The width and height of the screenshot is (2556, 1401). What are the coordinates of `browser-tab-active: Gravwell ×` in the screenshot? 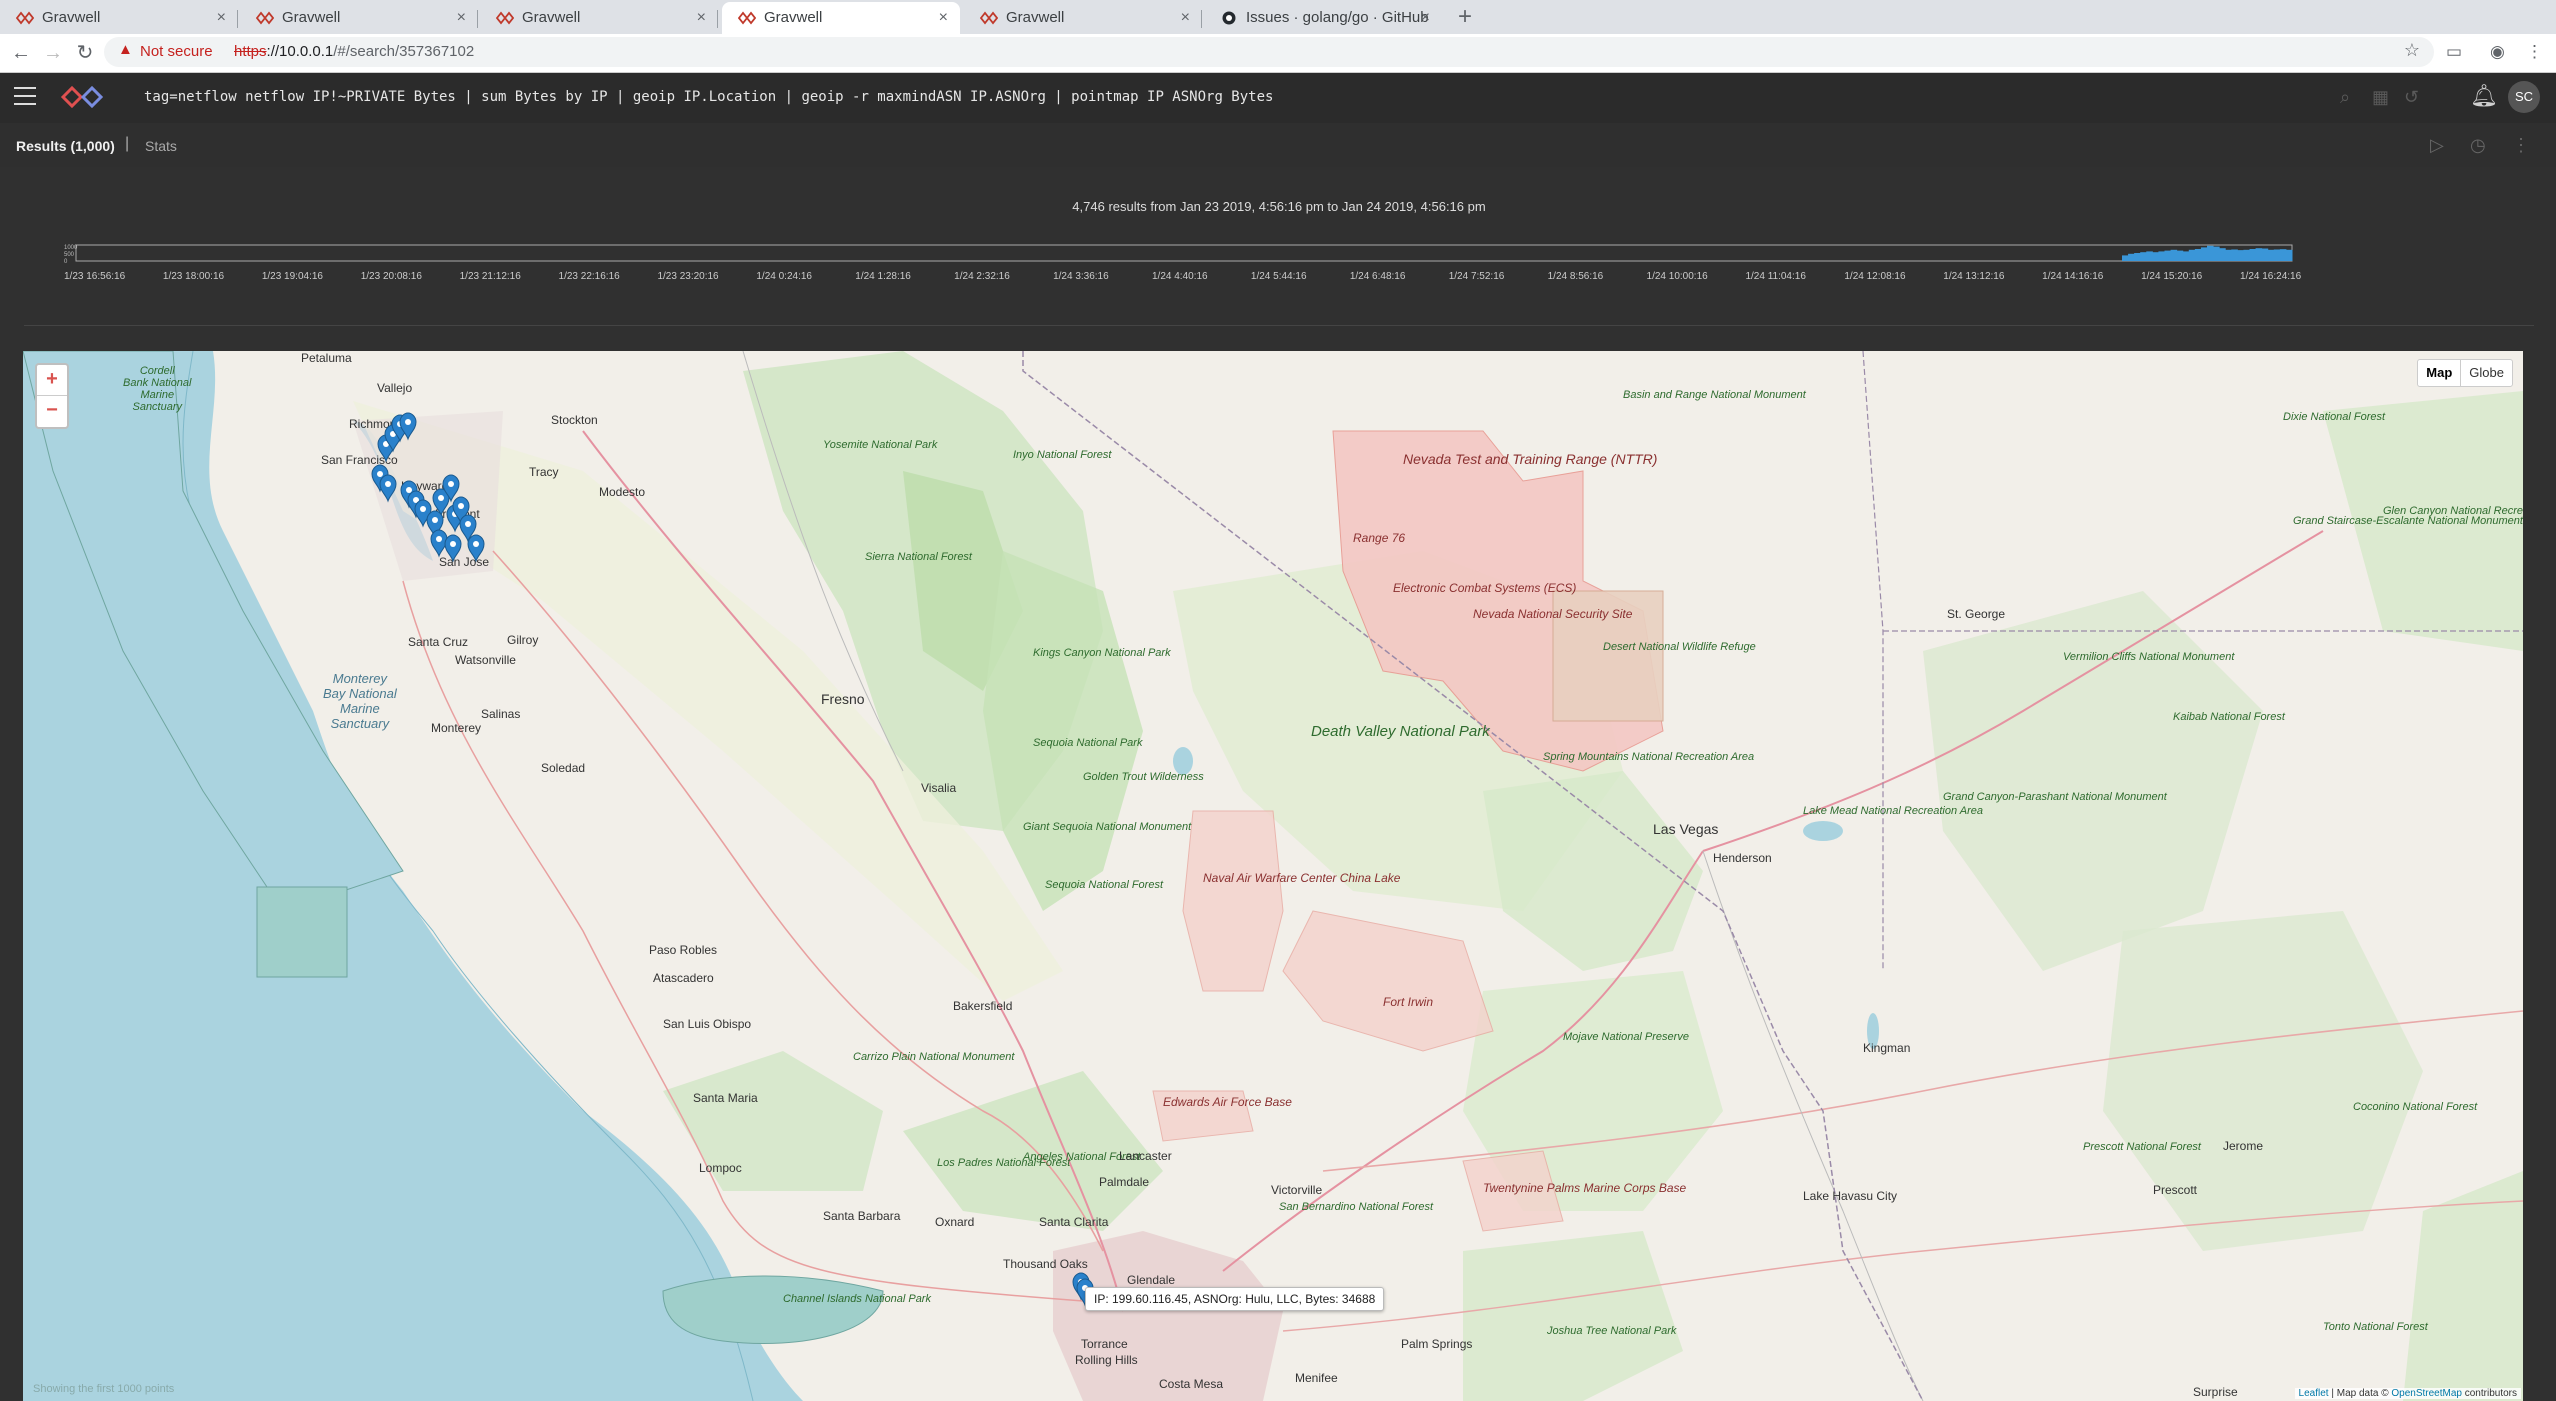 It's located at (841, 18).